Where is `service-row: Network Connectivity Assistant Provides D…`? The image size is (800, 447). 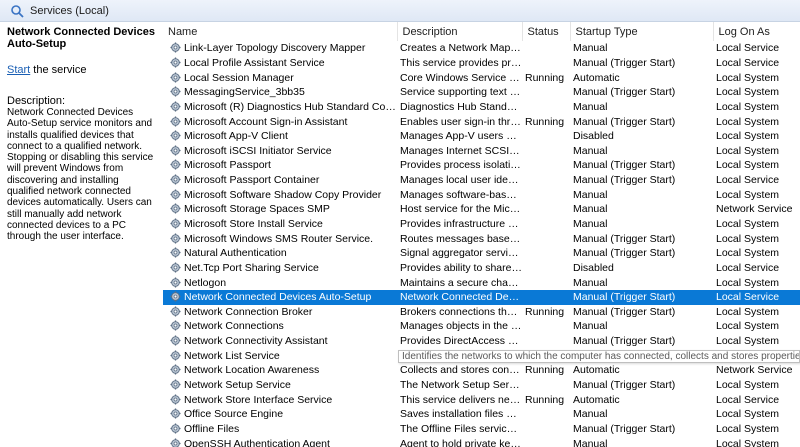
service-row: Network Connectivity Assistant Provides D… is located at coordinates (481, 341).